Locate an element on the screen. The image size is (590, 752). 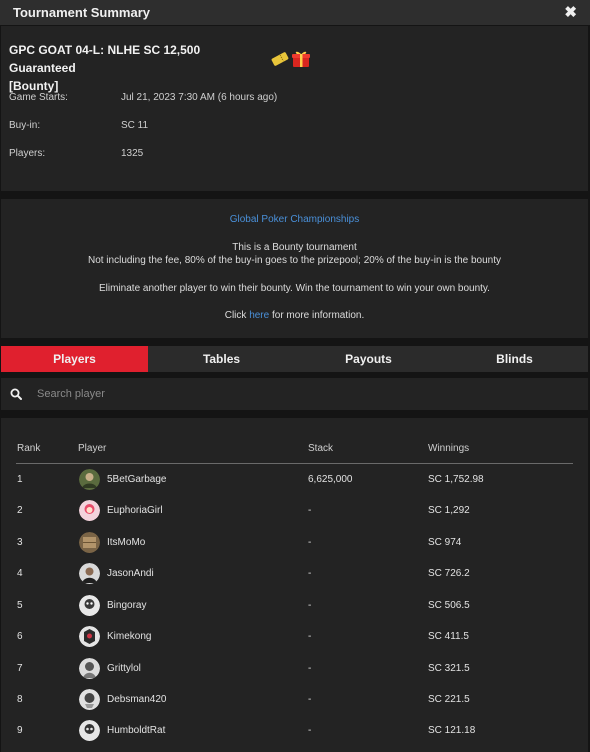
tab-blinds: Blinds is located at coordinates (514, 359).